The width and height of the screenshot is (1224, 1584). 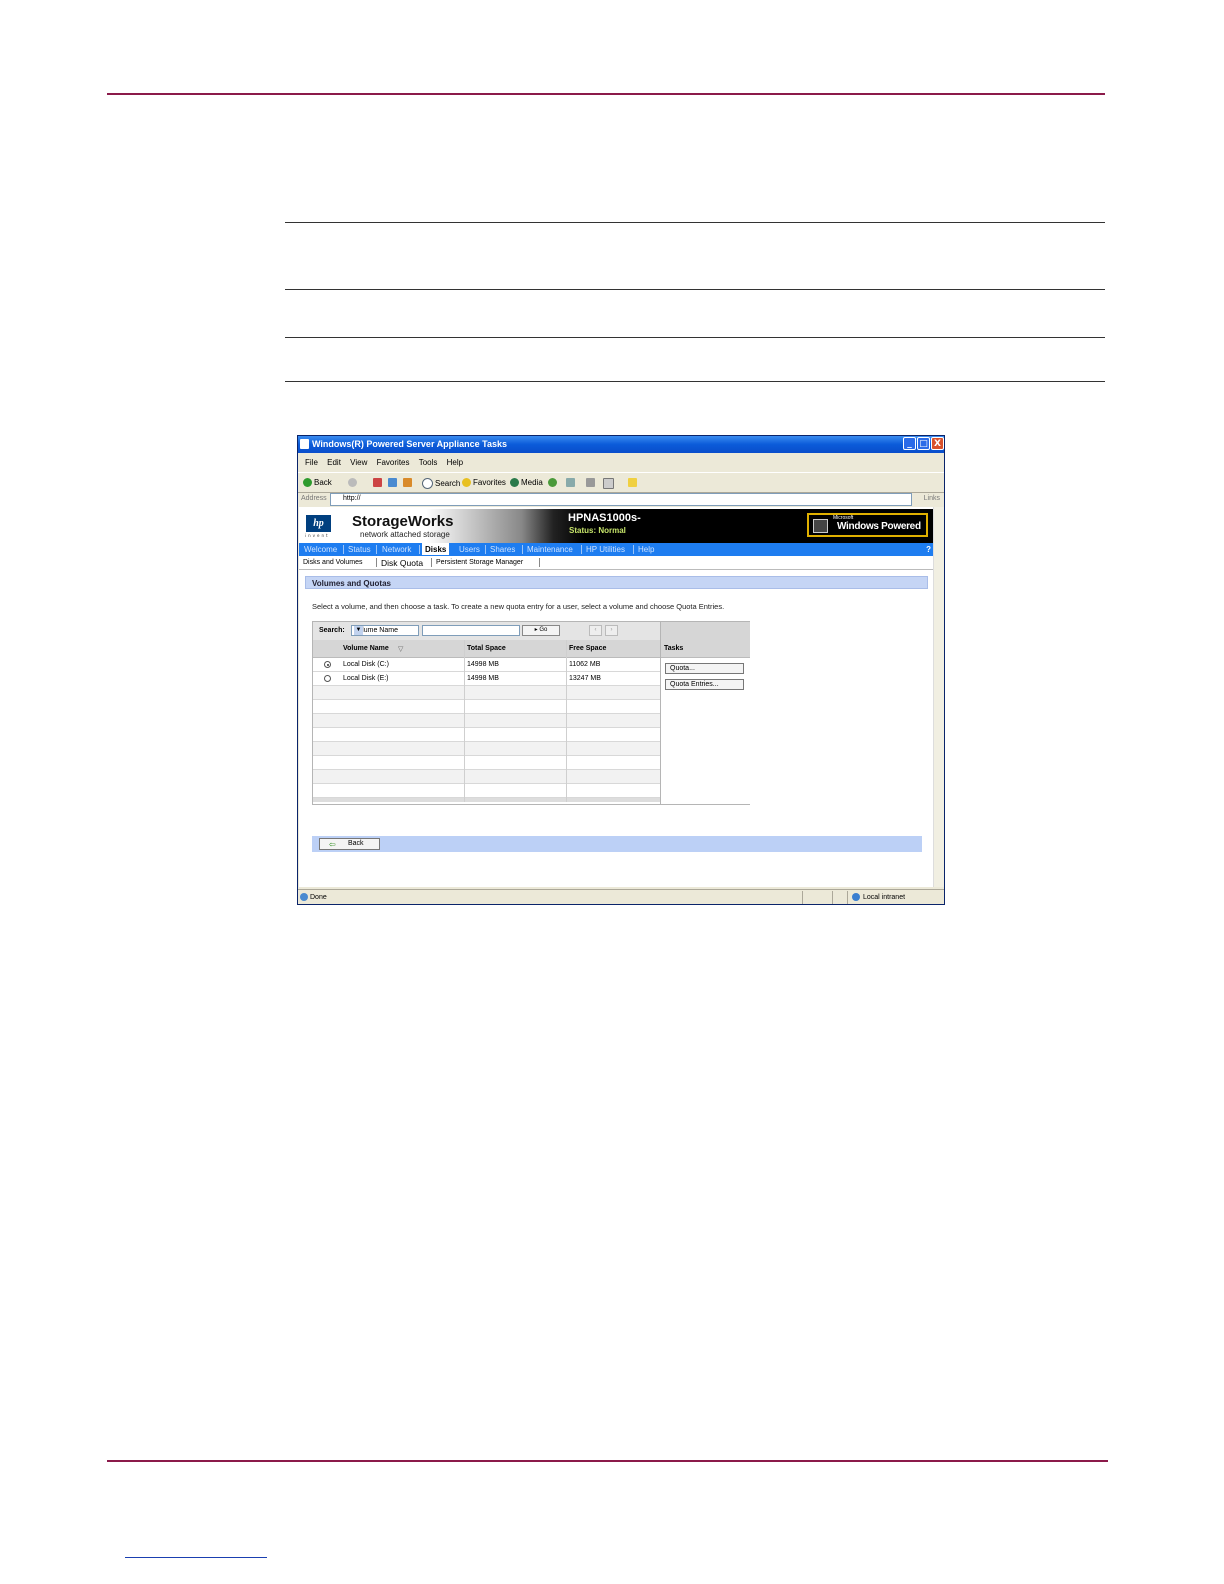 I want to click on server-name: HPNAS1000s-, so click(x=604, y=518).